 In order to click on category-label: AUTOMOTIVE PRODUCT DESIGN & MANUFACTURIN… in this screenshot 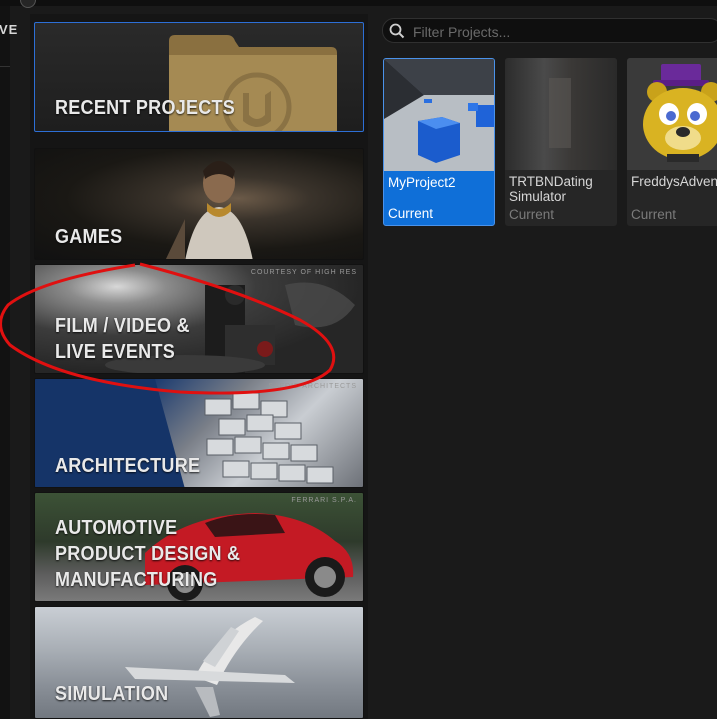, I will do `click(148, 554)`.